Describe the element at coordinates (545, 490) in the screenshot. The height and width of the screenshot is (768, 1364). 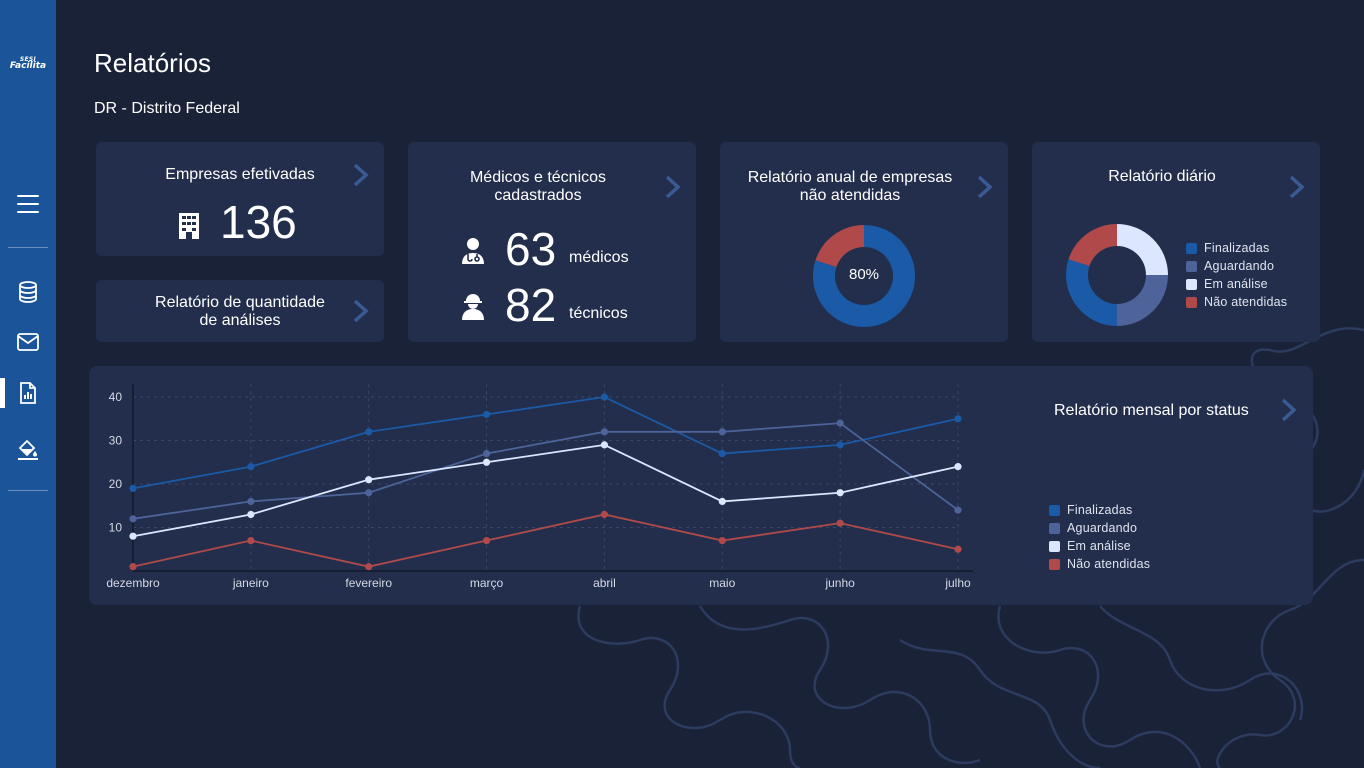
I see `series-line` at that location.